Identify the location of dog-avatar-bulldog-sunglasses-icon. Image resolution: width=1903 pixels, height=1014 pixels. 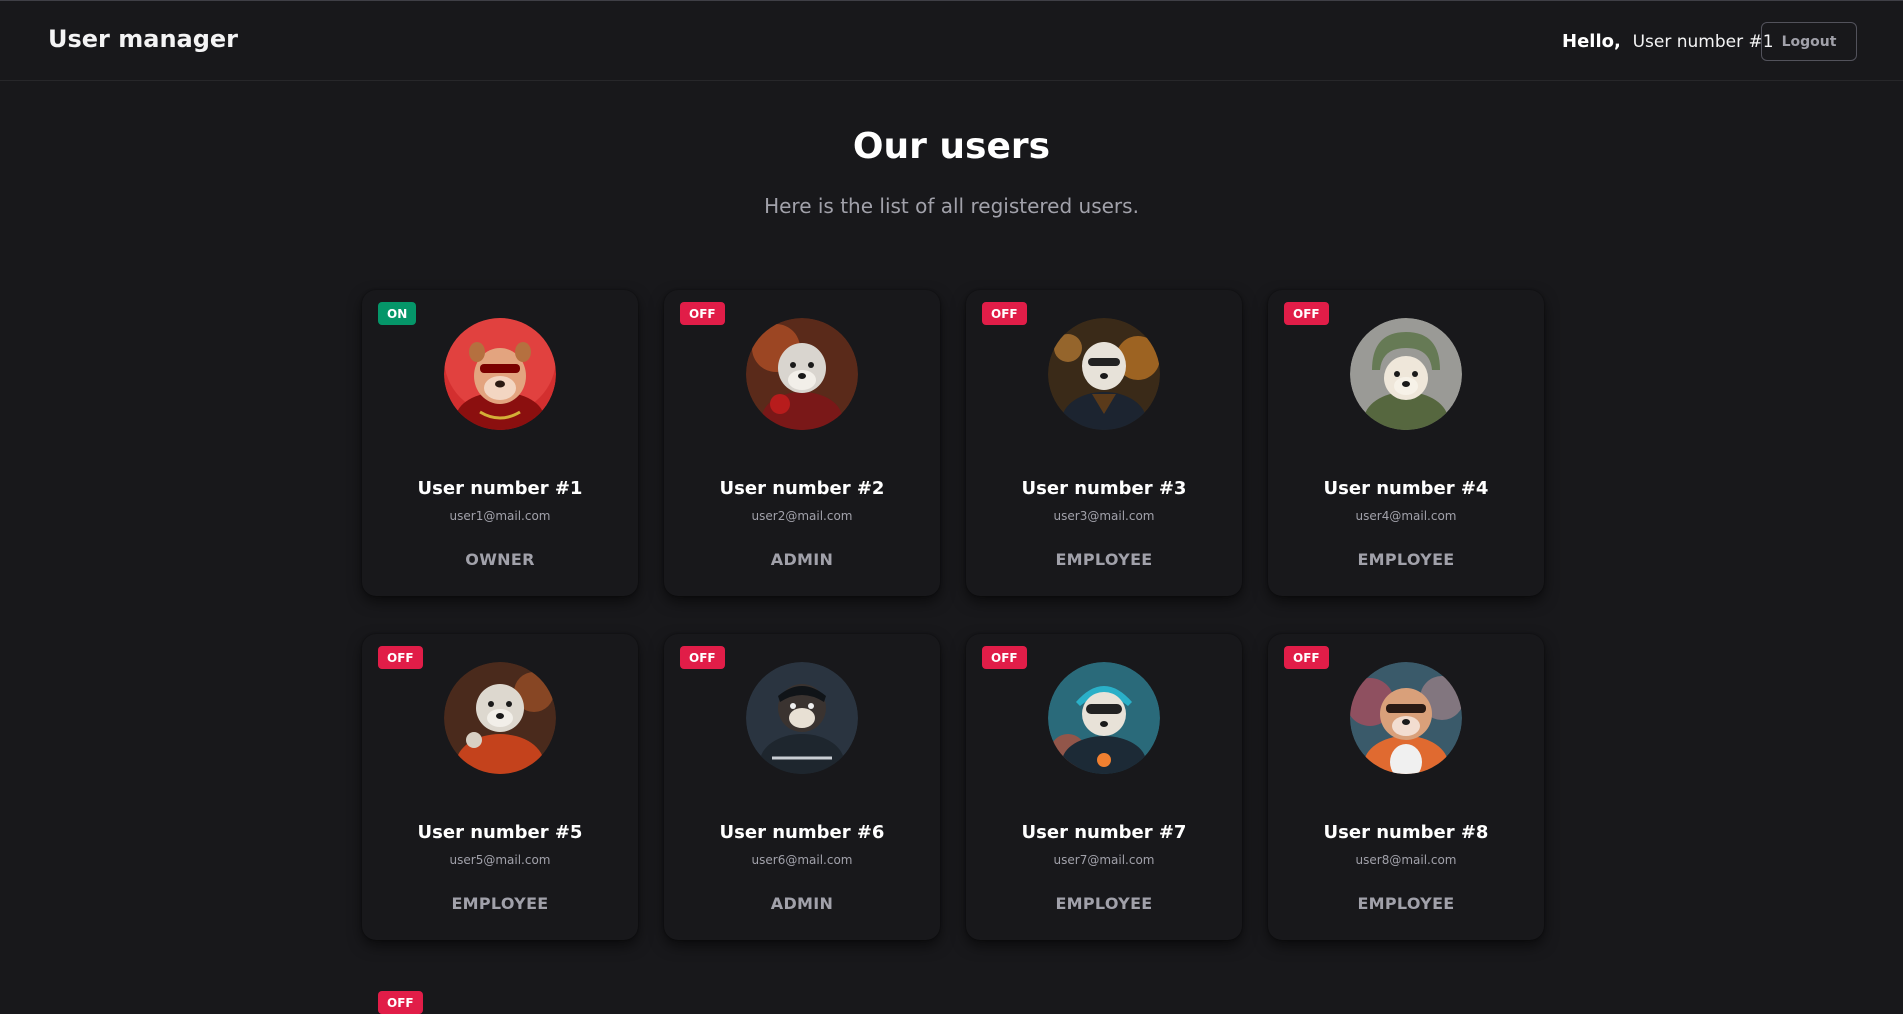
(1406, 718).